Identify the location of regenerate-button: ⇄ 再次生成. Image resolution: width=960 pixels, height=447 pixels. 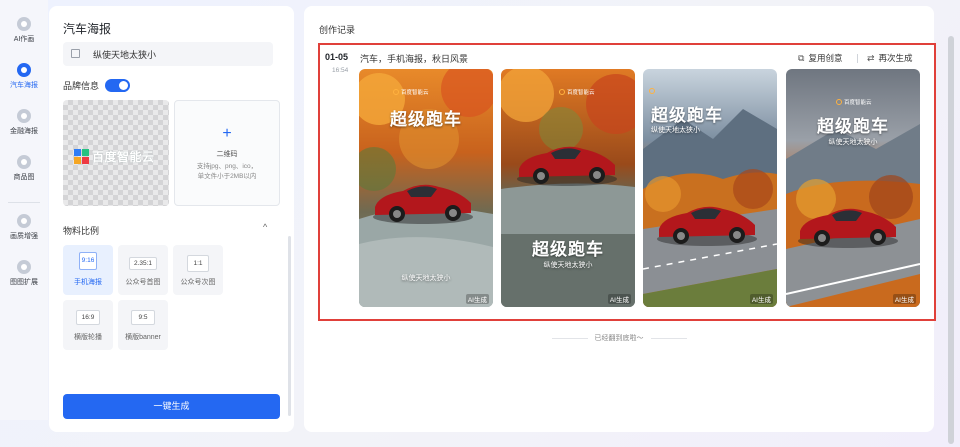
(890, 58).